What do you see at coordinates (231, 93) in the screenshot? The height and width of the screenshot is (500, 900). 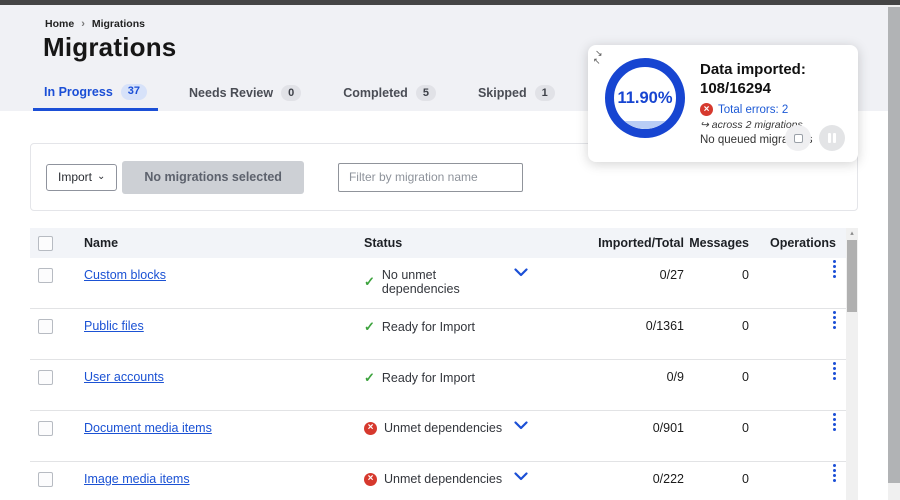 I see `tab-label: Needs Review` at bounding box center [231, 93].